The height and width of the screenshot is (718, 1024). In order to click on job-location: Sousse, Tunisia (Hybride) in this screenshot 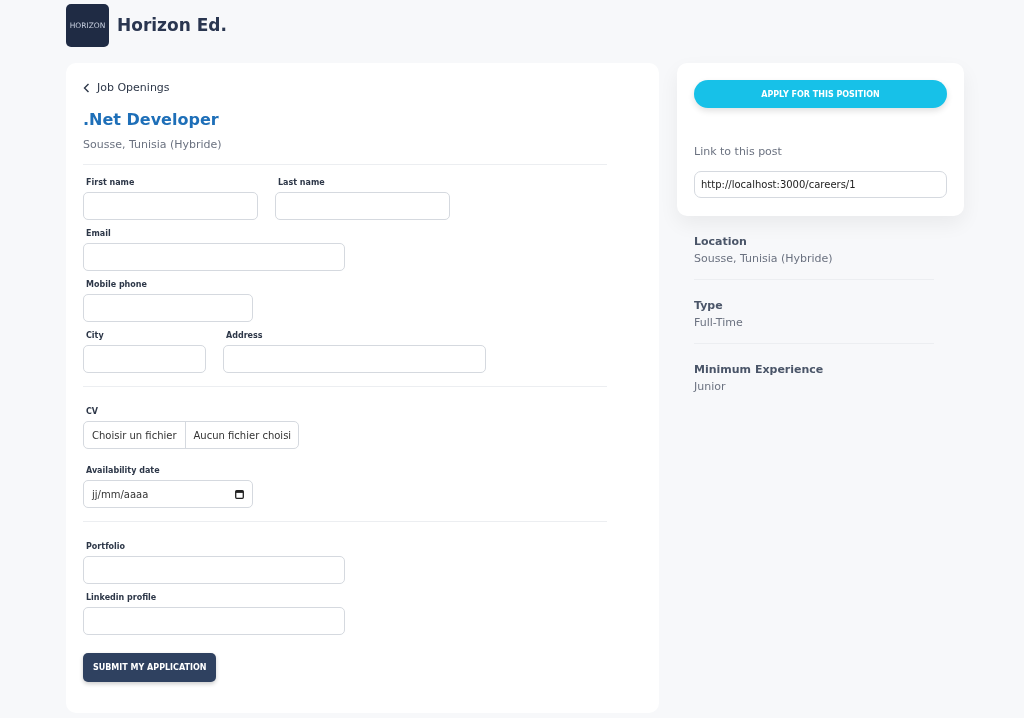, I will do `click(153, 144)`.